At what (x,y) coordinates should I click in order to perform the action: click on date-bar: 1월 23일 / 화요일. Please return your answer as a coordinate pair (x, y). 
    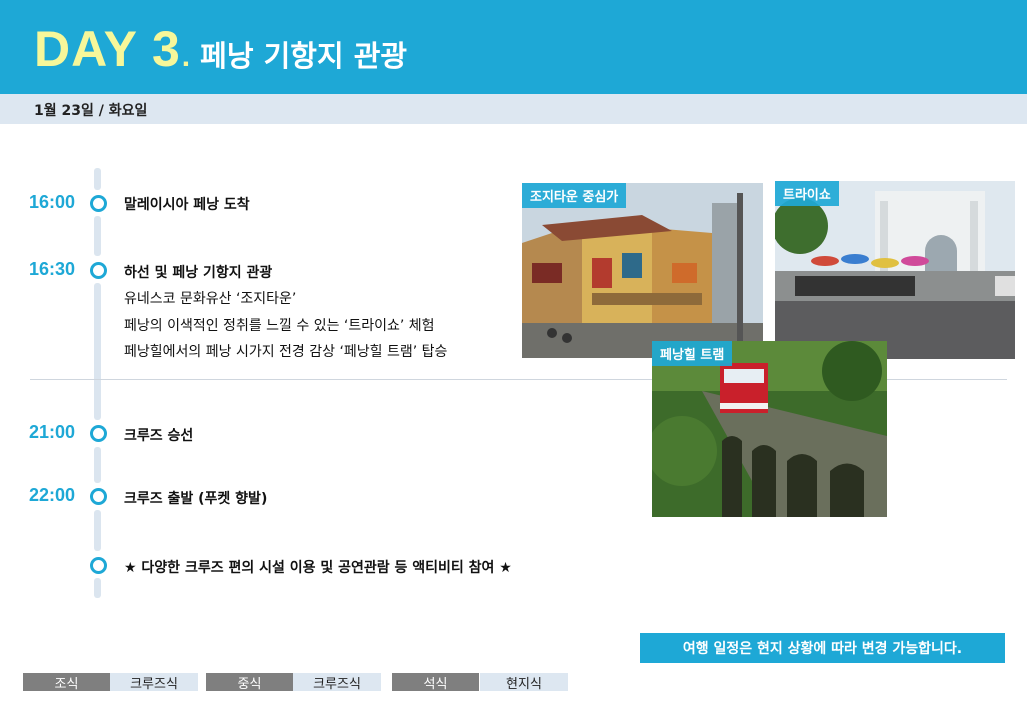
    Looking at the image, I should click on (513, 109).